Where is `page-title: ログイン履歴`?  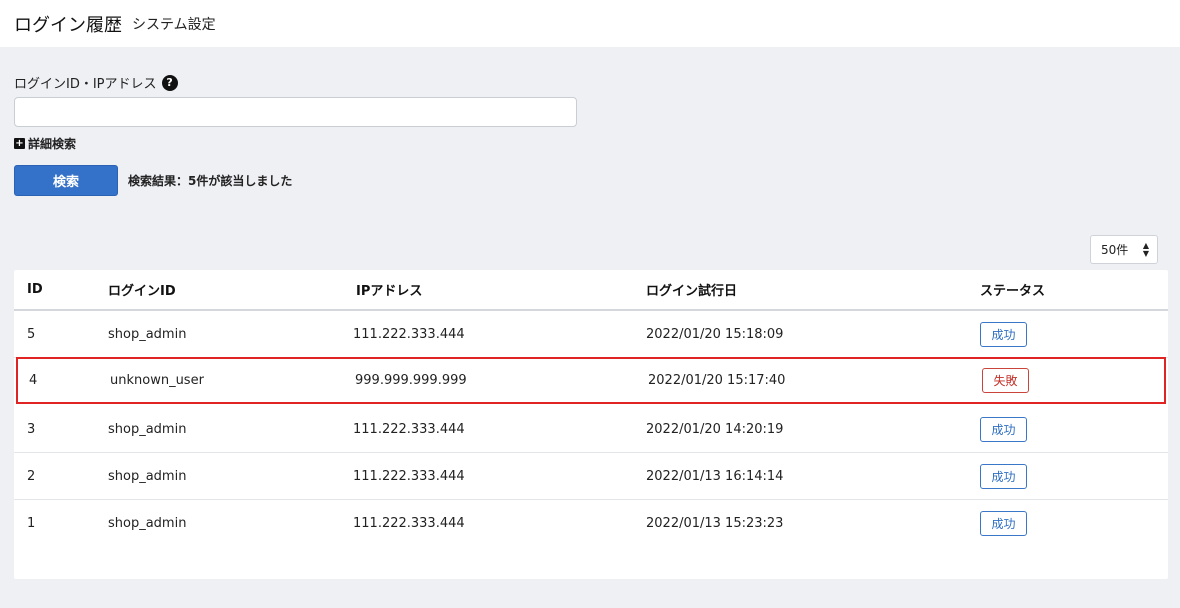 page-title: ログイン履歴 is located at coordinates (68, 25).